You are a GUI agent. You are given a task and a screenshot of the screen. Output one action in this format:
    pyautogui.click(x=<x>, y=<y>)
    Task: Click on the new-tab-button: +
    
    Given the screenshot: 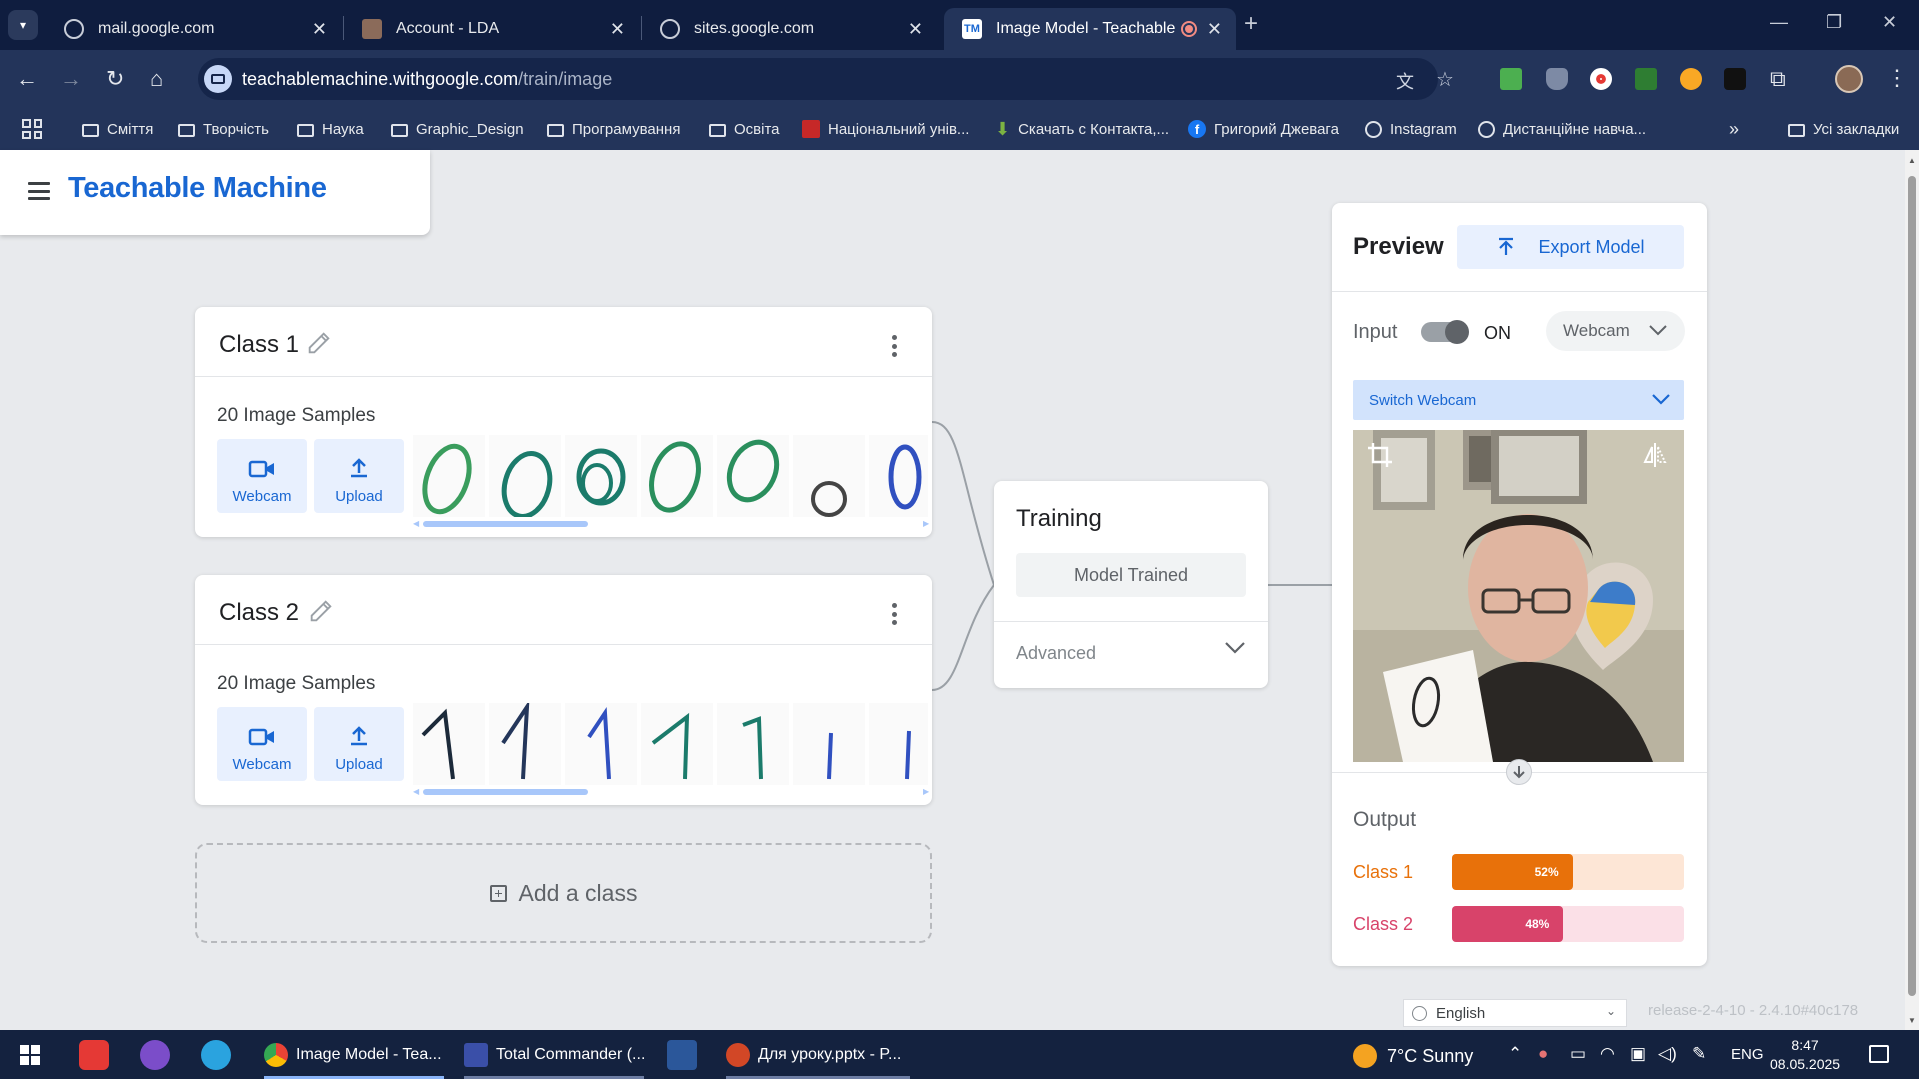 What is the action you would take?
    pyautogui.click(x=1251, y=24)
    